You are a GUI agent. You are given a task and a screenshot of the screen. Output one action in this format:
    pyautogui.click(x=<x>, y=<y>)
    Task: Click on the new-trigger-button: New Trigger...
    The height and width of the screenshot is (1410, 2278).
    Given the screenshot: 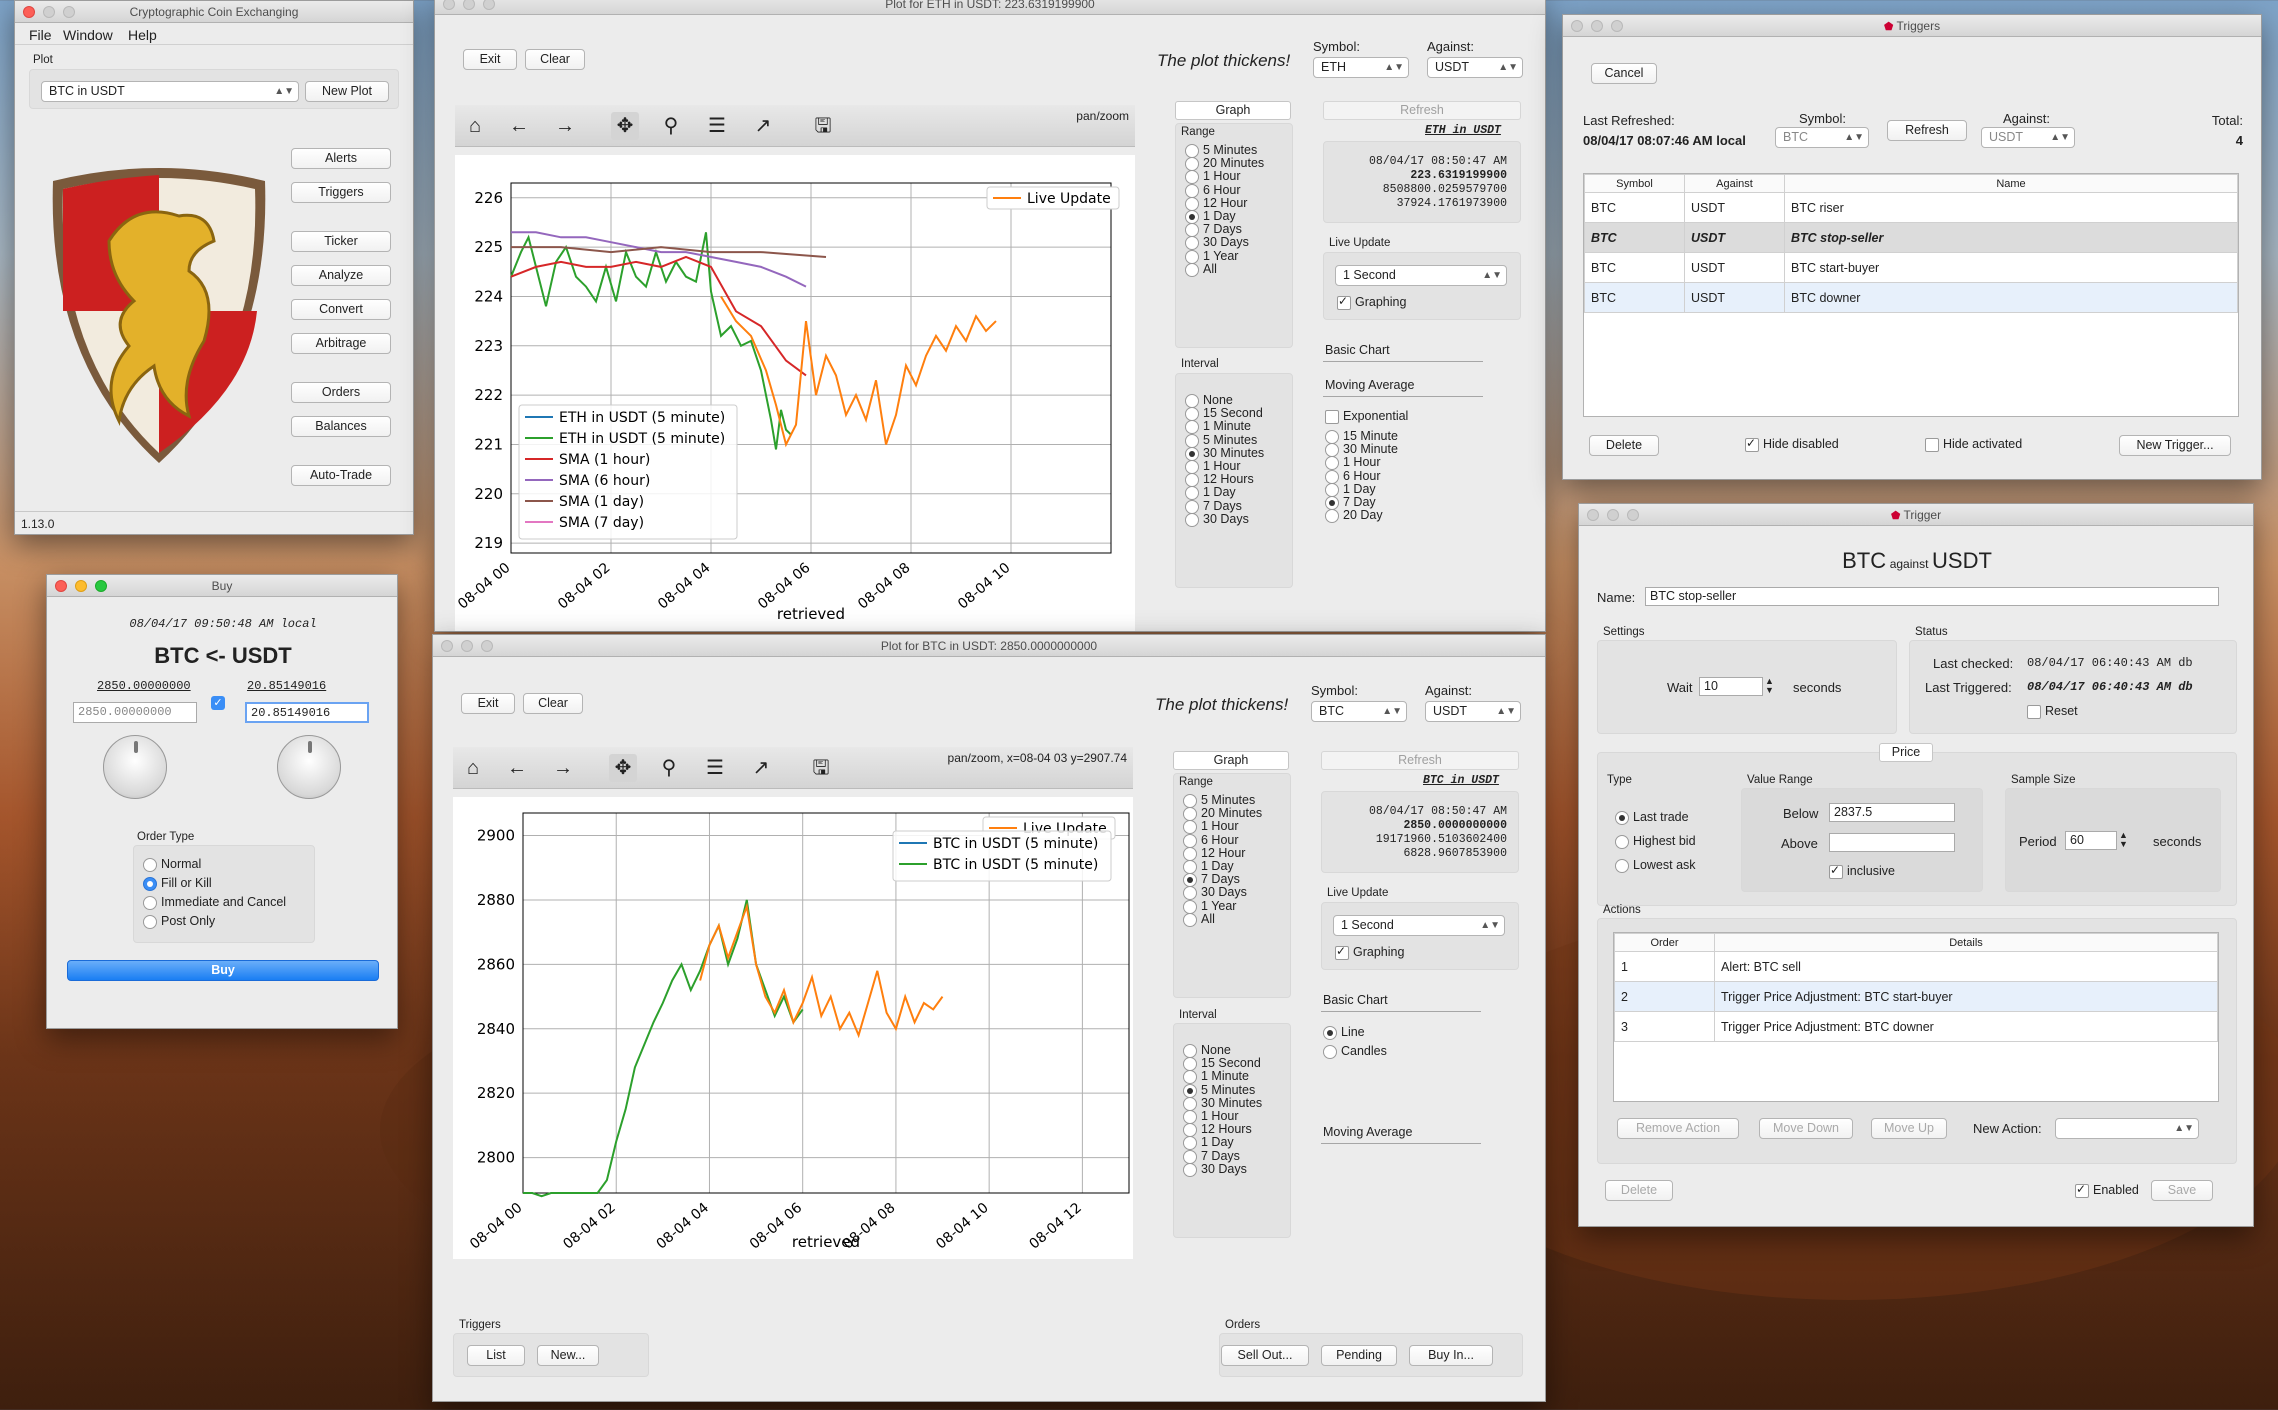 What is the action you would take?
    pyautogui.click(x=2175, y=445)
    